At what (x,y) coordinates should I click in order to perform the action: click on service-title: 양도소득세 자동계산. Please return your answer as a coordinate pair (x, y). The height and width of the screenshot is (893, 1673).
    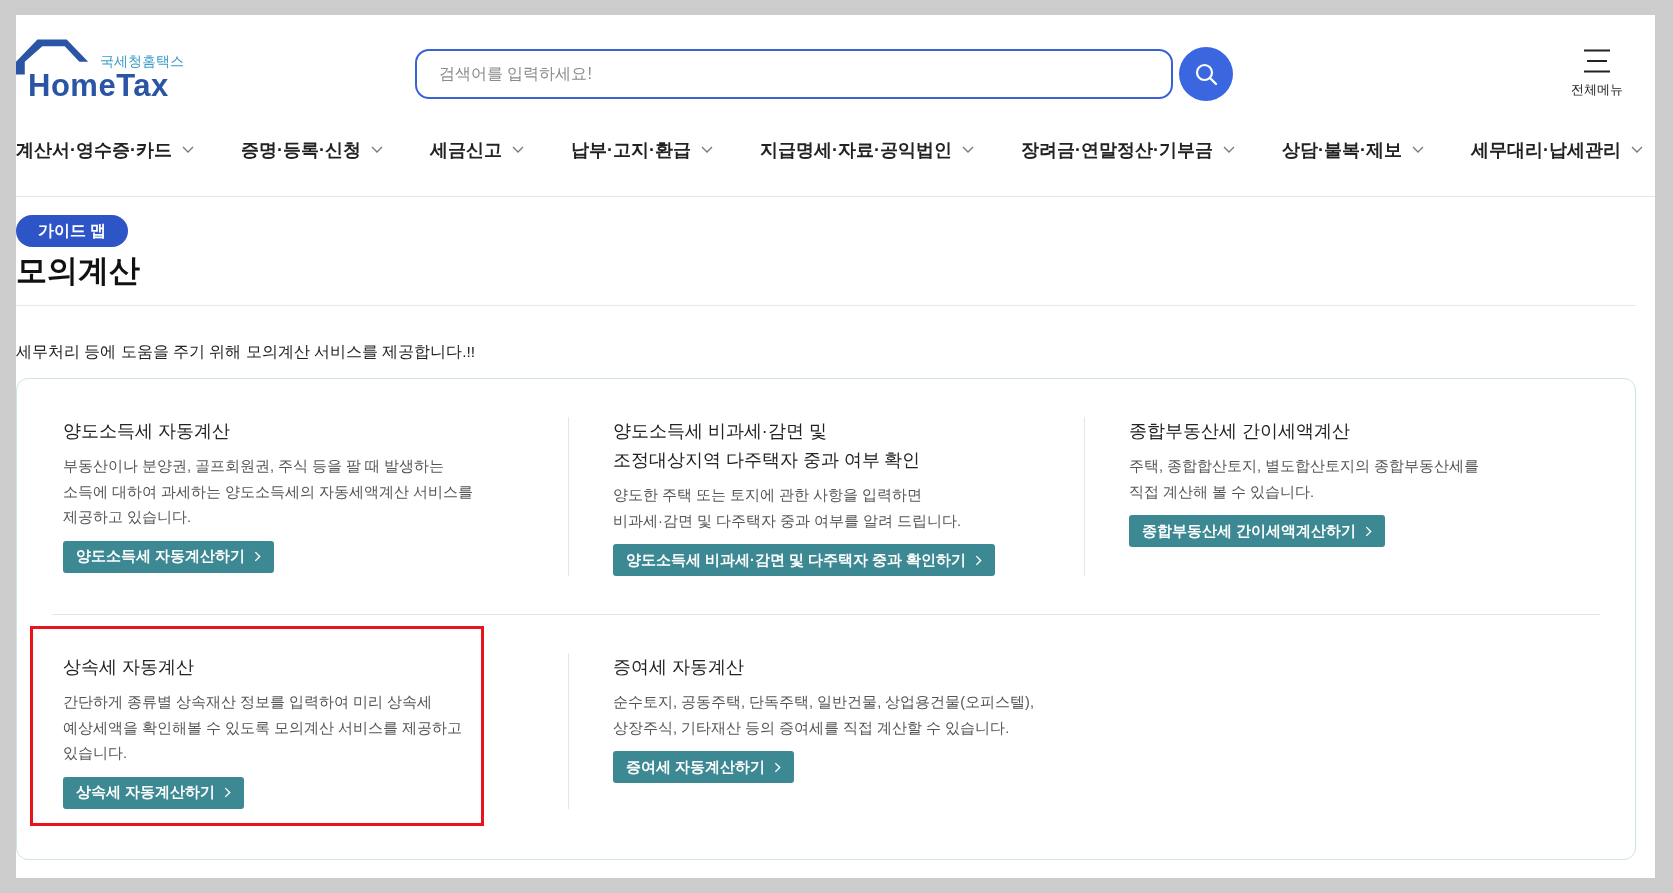
    Looking at the image, I should click on (147, 431).